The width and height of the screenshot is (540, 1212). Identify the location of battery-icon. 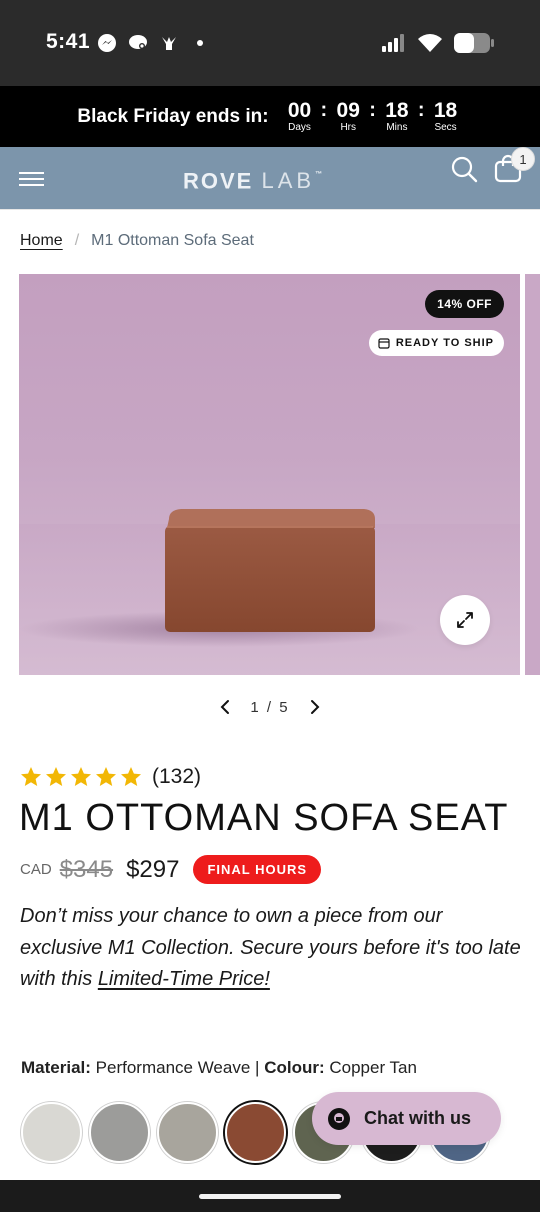
(474, 45).